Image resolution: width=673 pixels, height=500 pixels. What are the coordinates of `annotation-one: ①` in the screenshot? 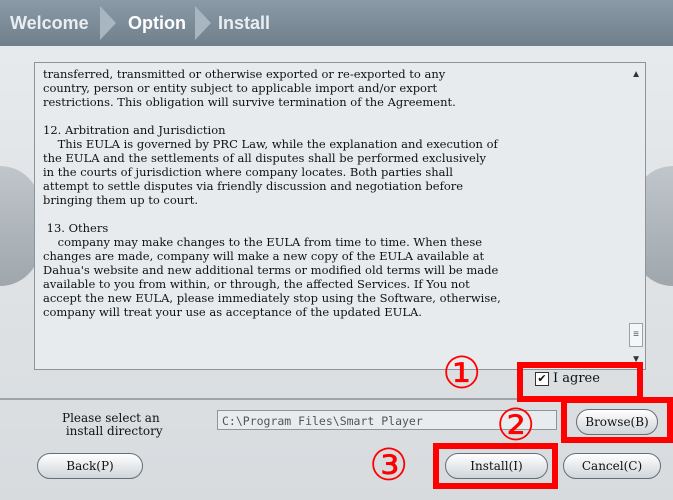 It's located at (462, 373).